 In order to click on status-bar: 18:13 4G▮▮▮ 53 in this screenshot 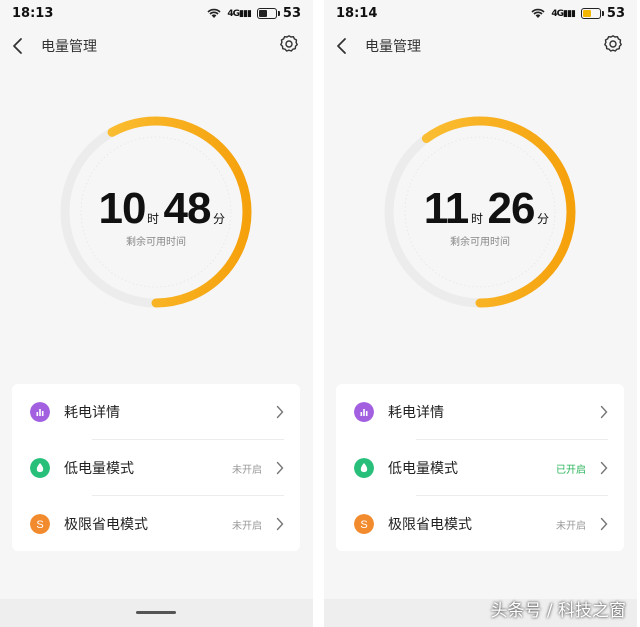, I will do `click(156, 15)`.